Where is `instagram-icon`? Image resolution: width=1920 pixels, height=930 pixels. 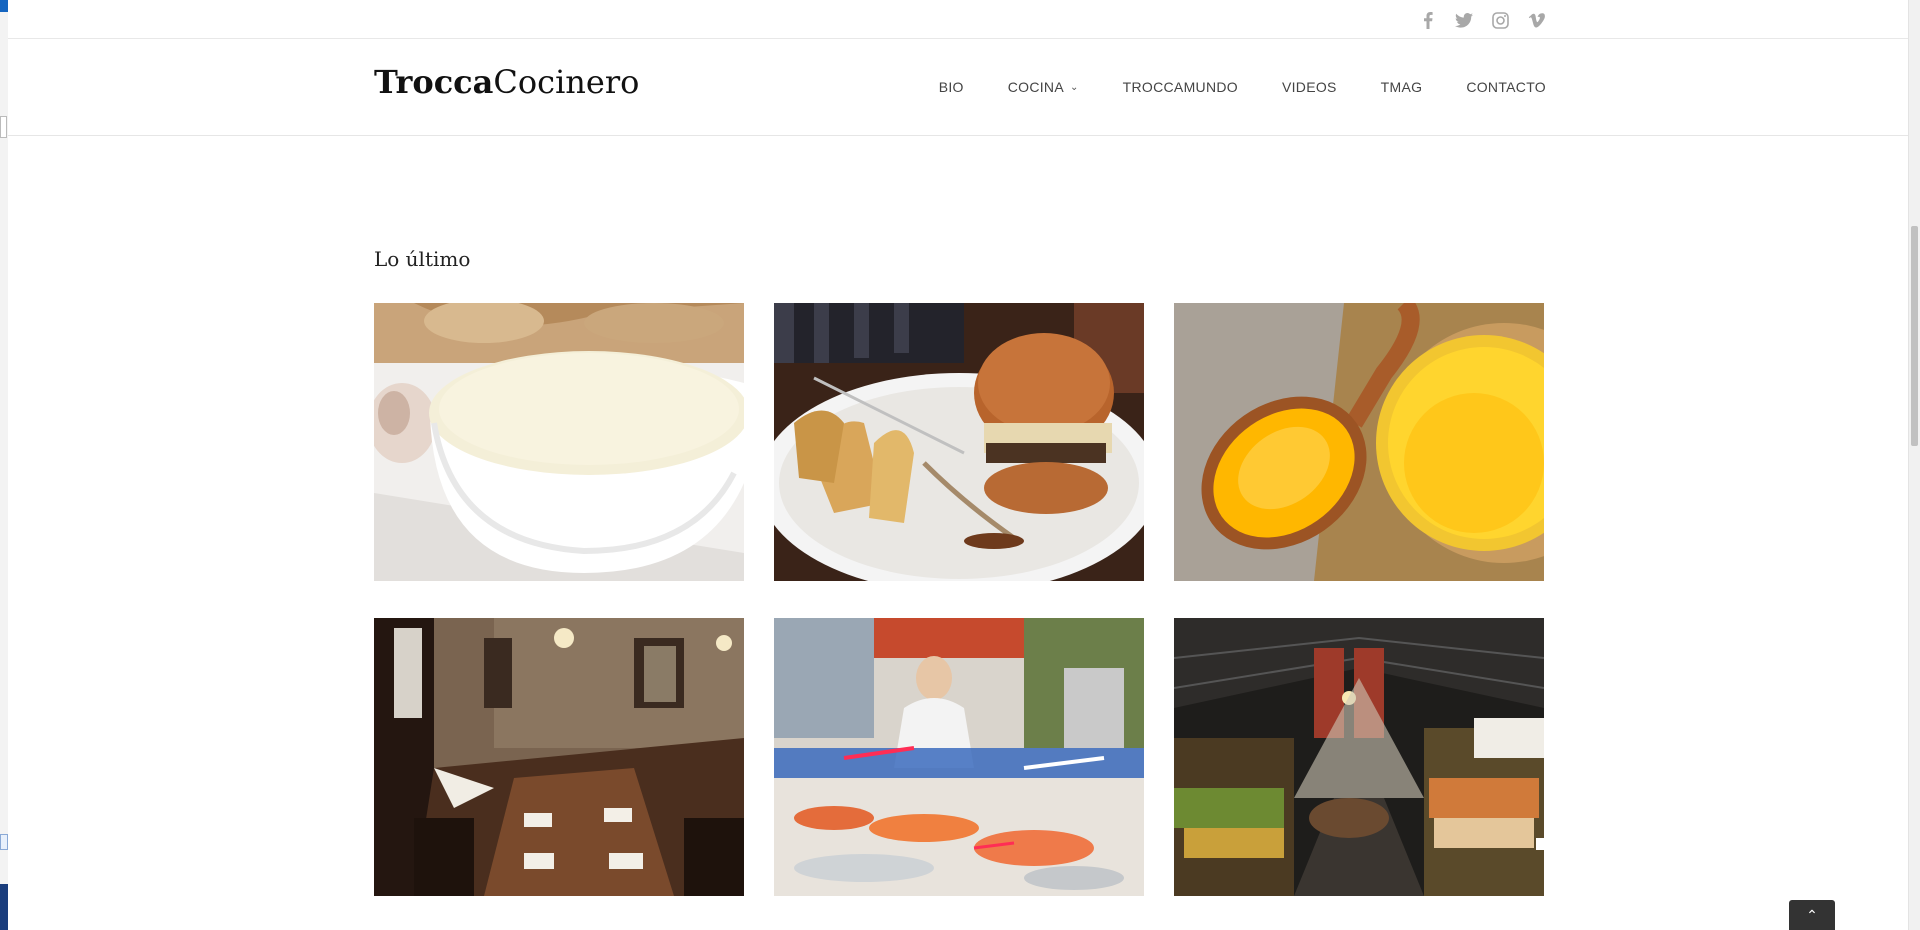 instagram-icon is located at coordinates (1500, 20).